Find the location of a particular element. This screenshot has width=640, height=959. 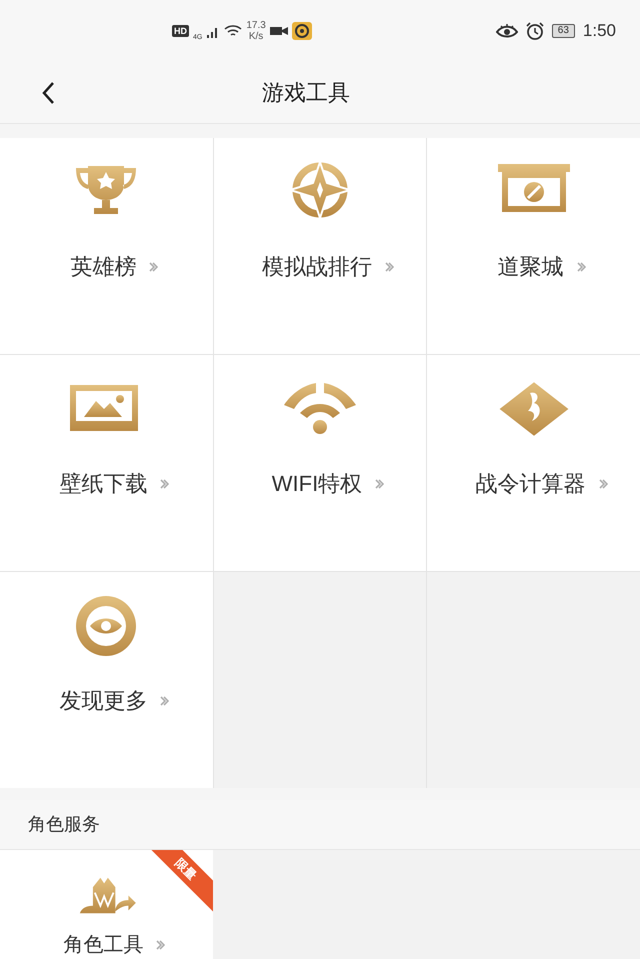

tool-label: 模拟战排行 is located at coordinates (317, 267).